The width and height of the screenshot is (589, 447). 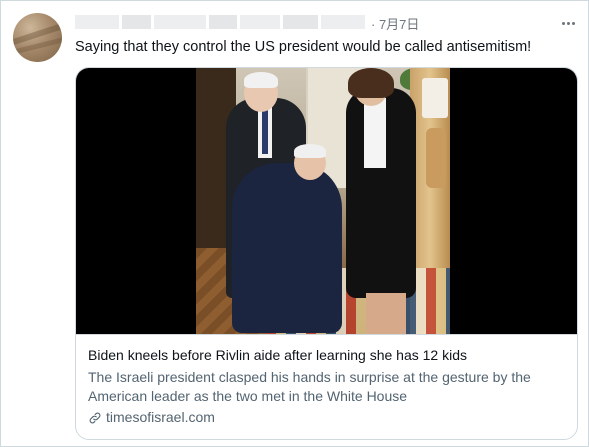 What do you see at coordinates (95, 417) in the screenshot?
I see `link-icon` at bounding box center [95, 417].